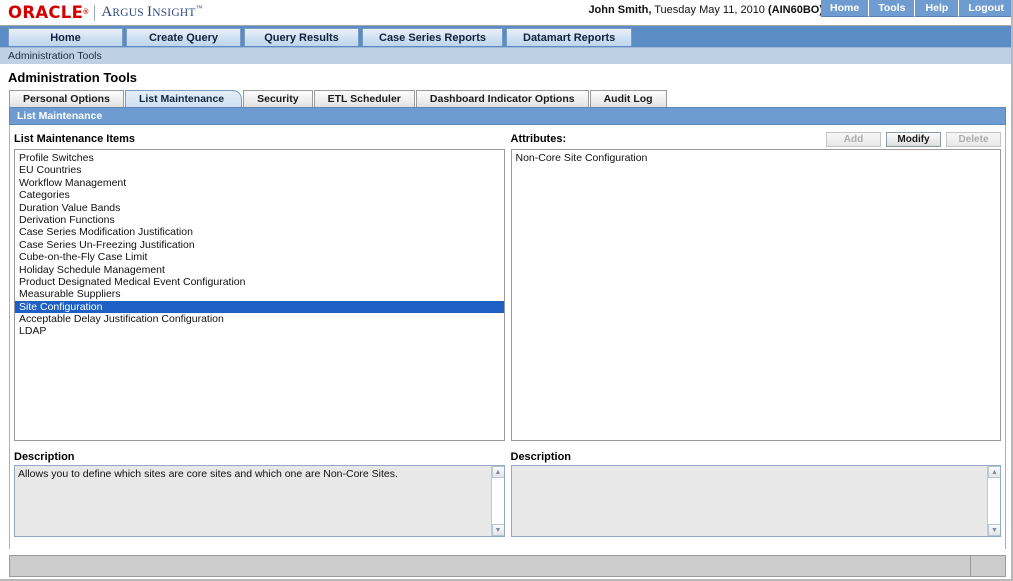 This screenshot has height=581, width=1013. I want to click on list-item-selected: Site Configuration, so click(259, 307).